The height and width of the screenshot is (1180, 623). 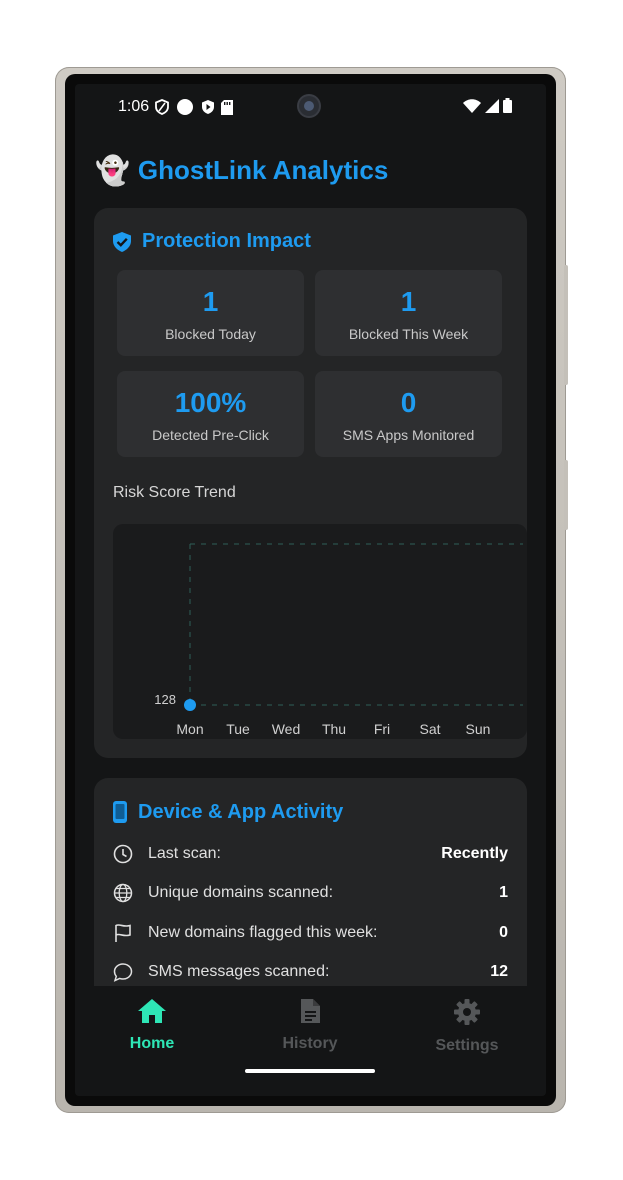 What do you see at coordinates (239, 971) in the screenshot?
I see `activity-row-label: SMS messages scanned:` at bounding box center [239, 971].